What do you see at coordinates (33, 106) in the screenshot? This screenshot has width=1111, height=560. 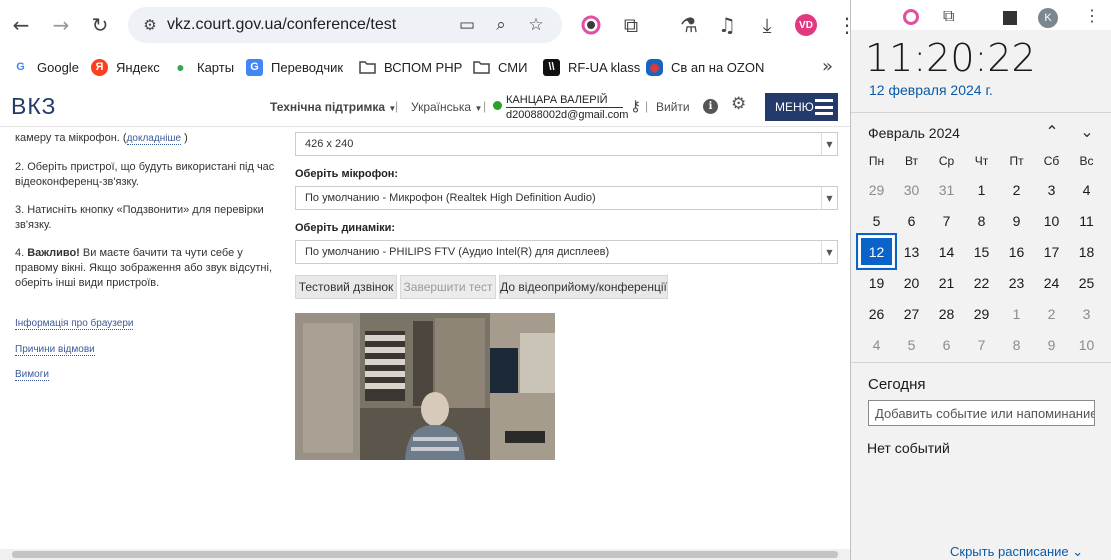 I see `site-logo: ВКЗ` at bounding box center [33, 106].